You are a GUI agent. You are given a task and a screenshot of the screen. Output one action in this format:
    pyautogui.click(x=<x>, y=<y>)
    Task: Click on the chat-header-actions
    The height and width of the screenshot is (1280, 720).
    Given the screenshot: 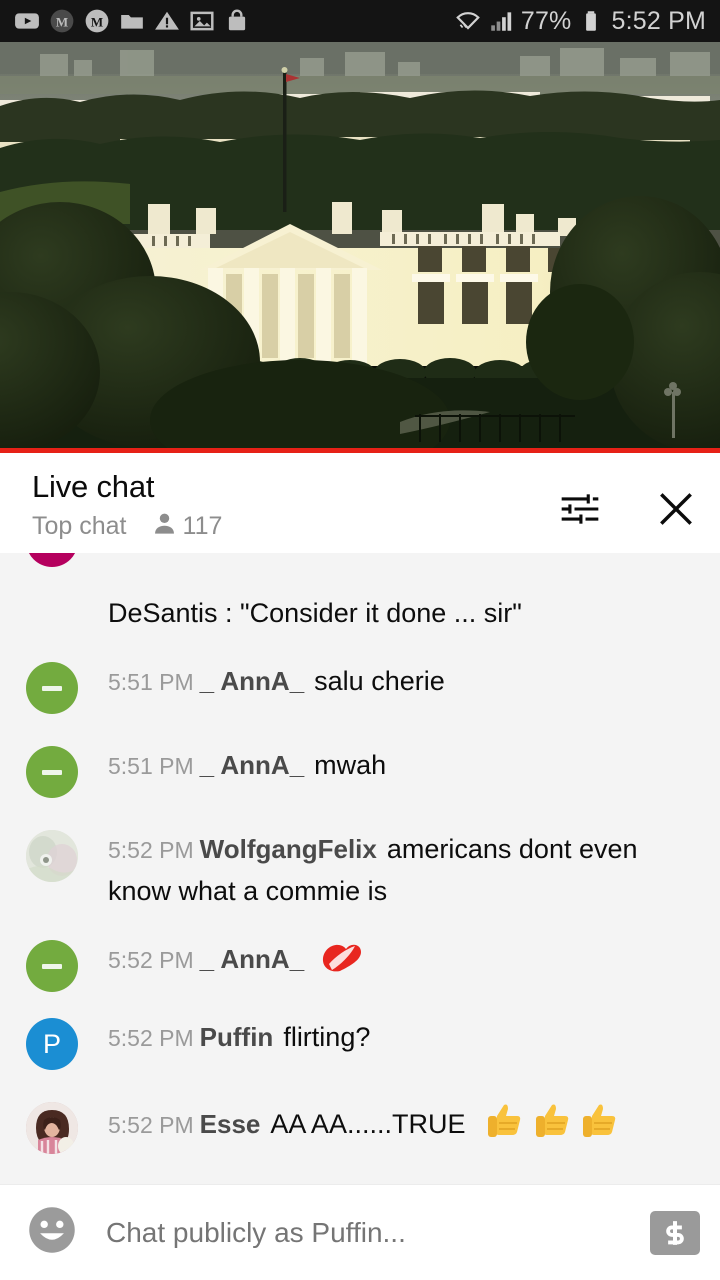 What is the action you would take?
    pyautogui.click(x=628, y=499)
    